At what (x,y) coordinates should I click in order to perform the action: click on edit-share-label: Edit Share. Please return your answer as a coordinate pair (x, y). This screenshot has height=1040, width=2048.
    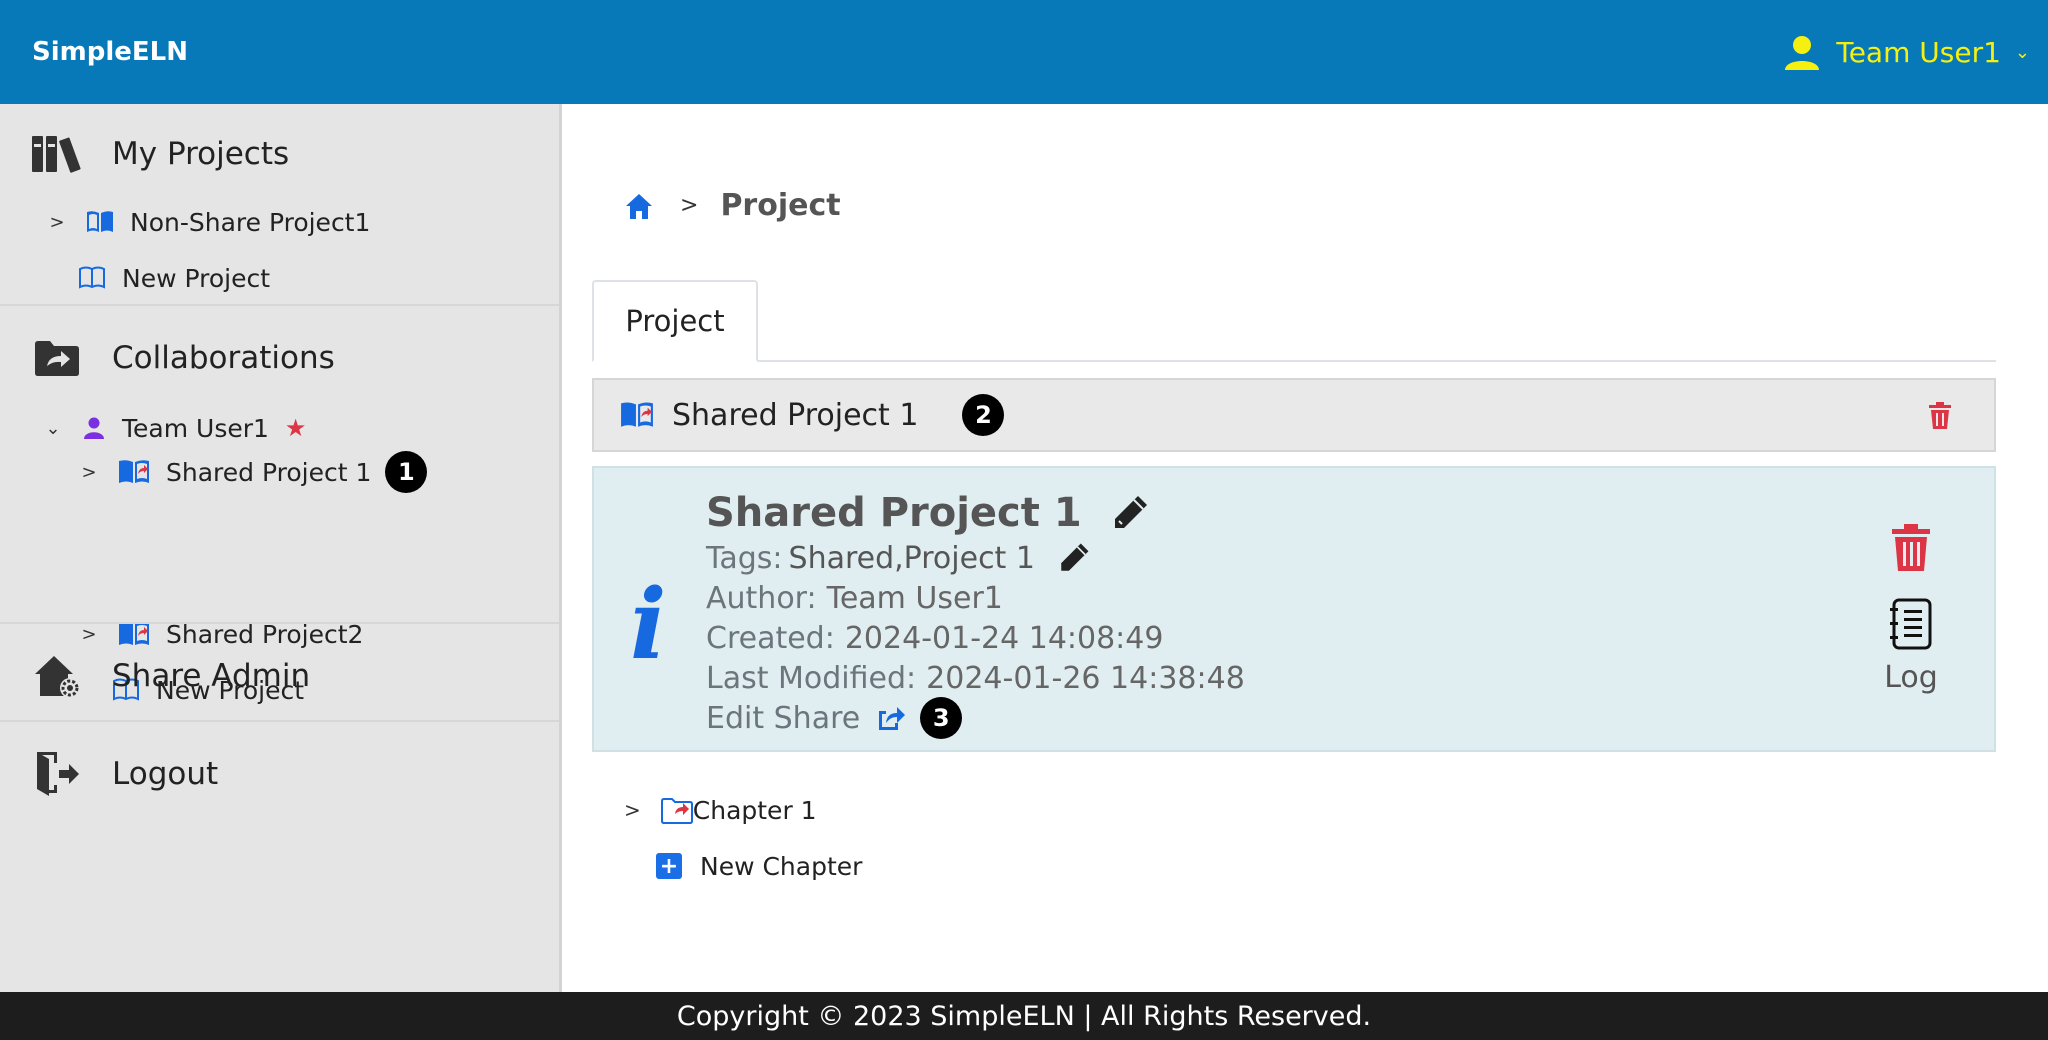
    Looking at the image, I should click on (783, 718).